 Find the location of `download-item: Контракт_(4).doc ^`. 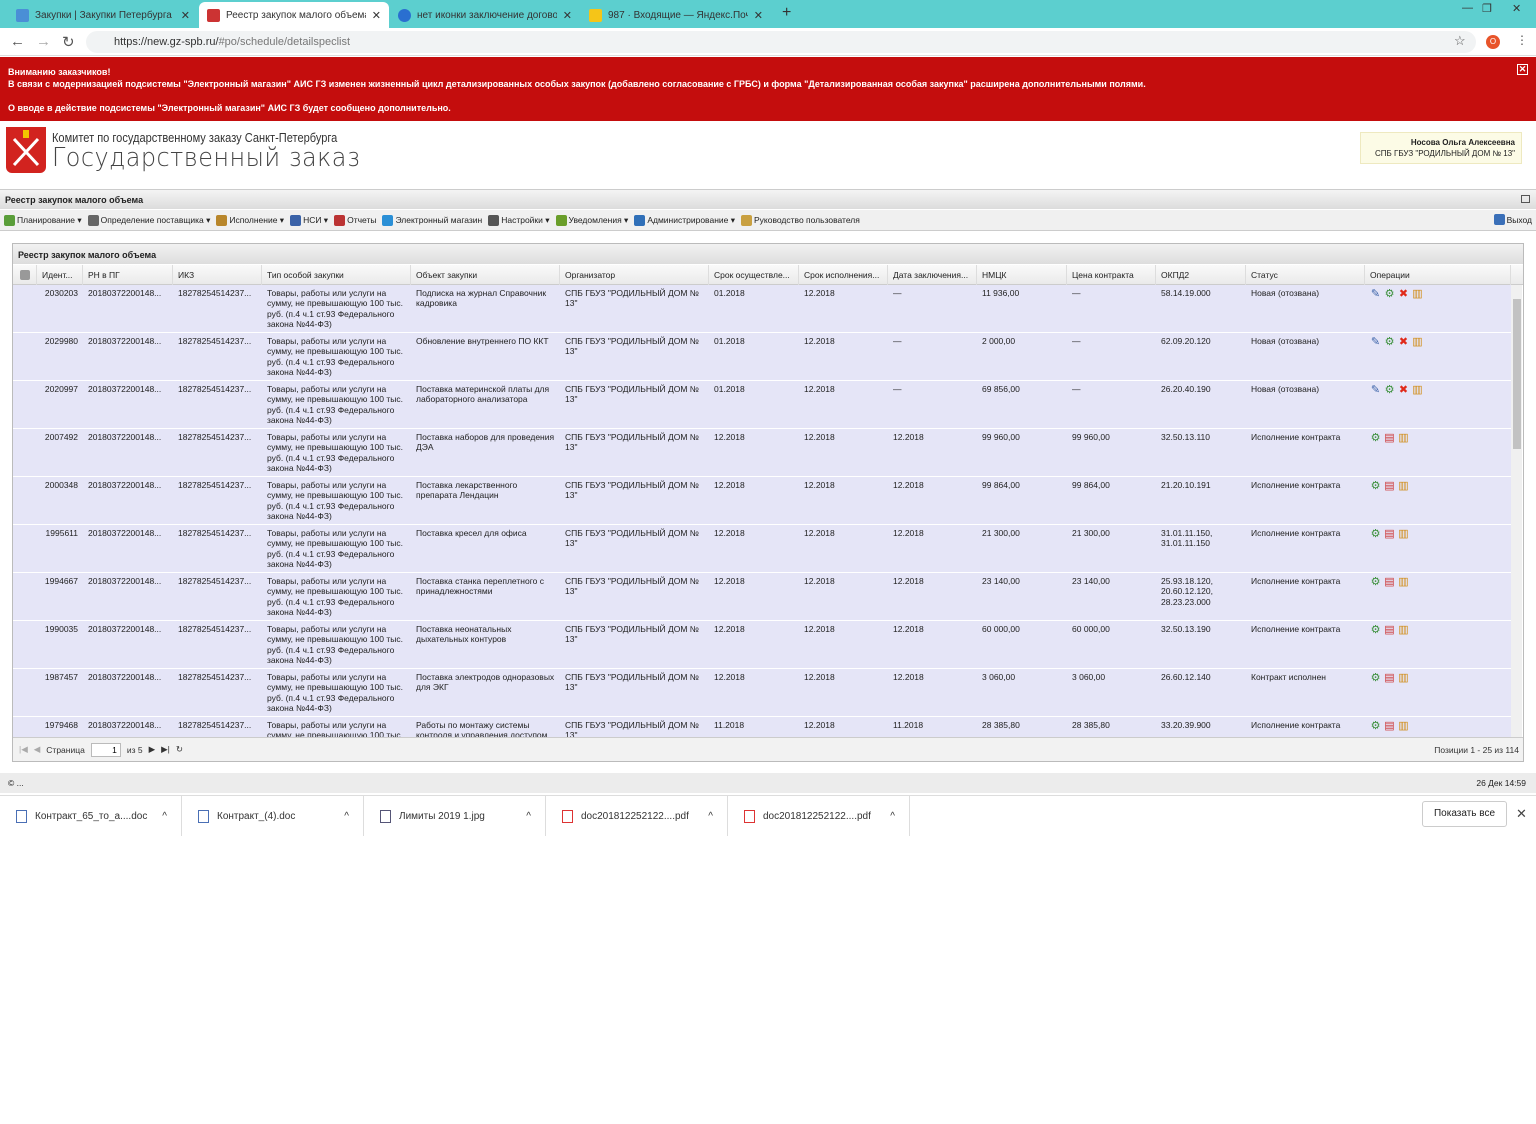

download-item: Контракт_(4).doc ^ is located at coordinates (273, 816).